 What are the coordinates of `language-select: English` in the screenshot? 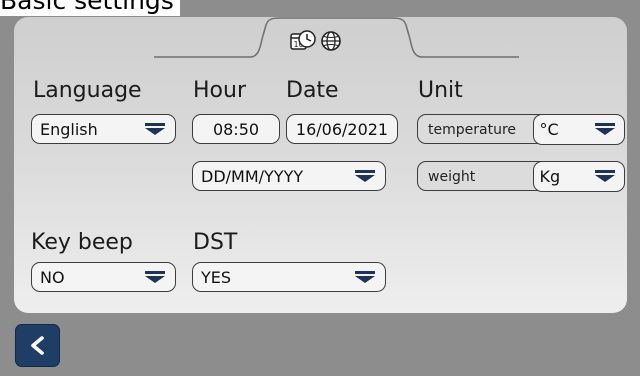 It's located at (103, 129).